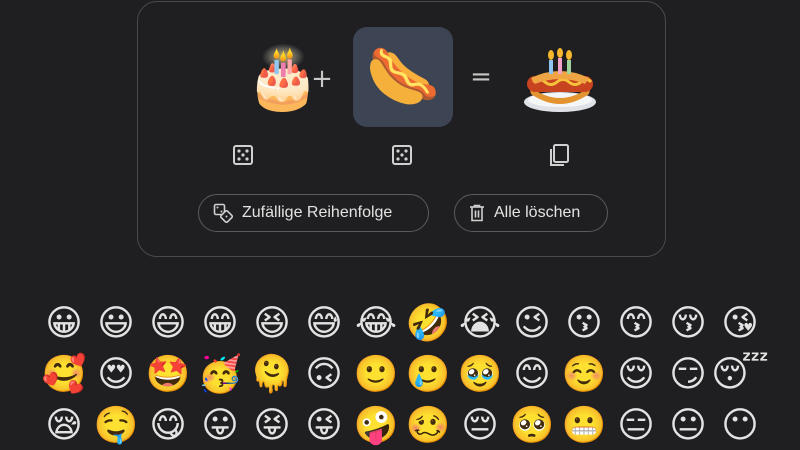  Describe the element at coordinates (481, 77) in the screenshot. I see `equals-sign: =` at that location.